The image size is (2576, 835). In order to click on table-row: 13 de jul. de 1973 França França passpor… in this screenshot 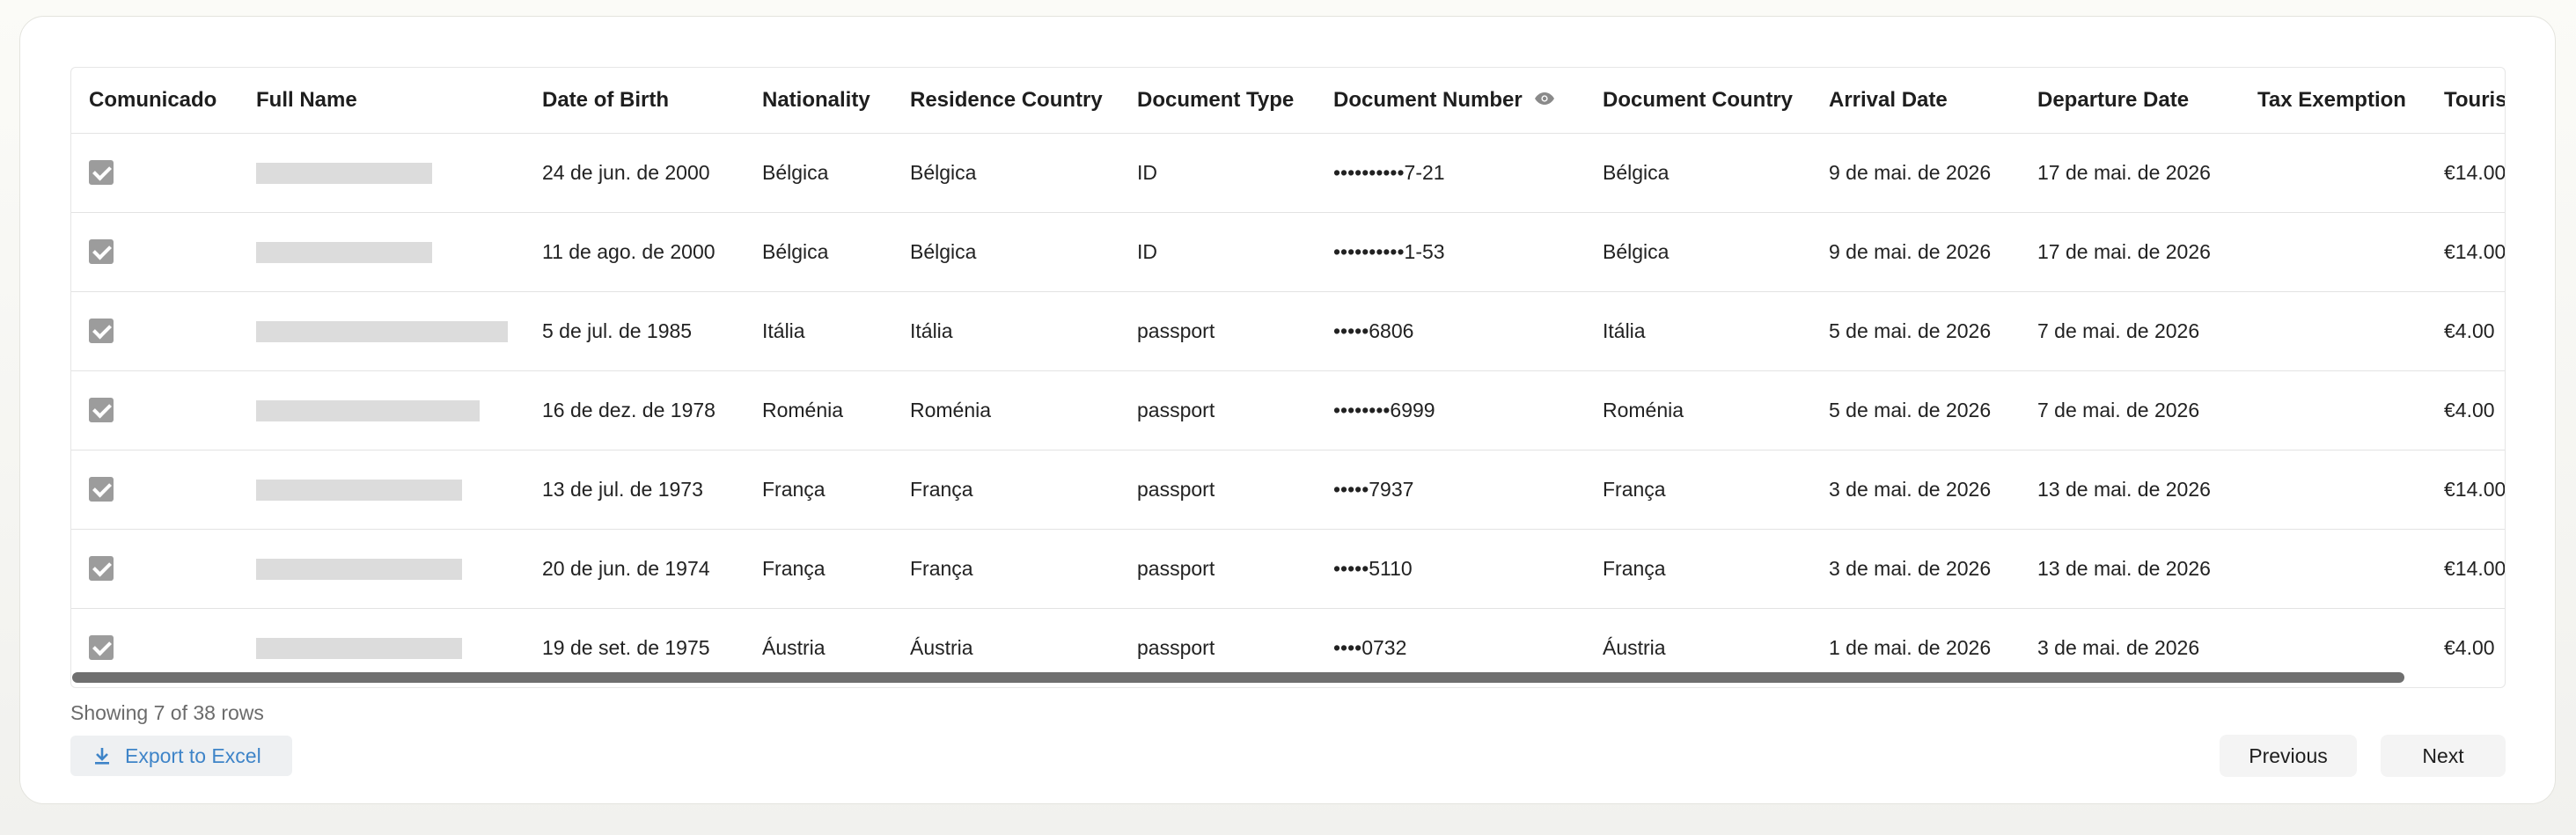, I will do `click(1288, 490)`.